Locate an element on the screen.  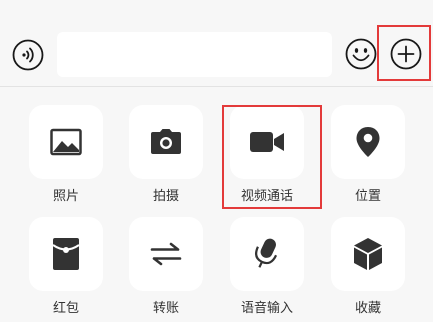
panel-item-favorites: 收藏 is located at coordinates (368, 257).